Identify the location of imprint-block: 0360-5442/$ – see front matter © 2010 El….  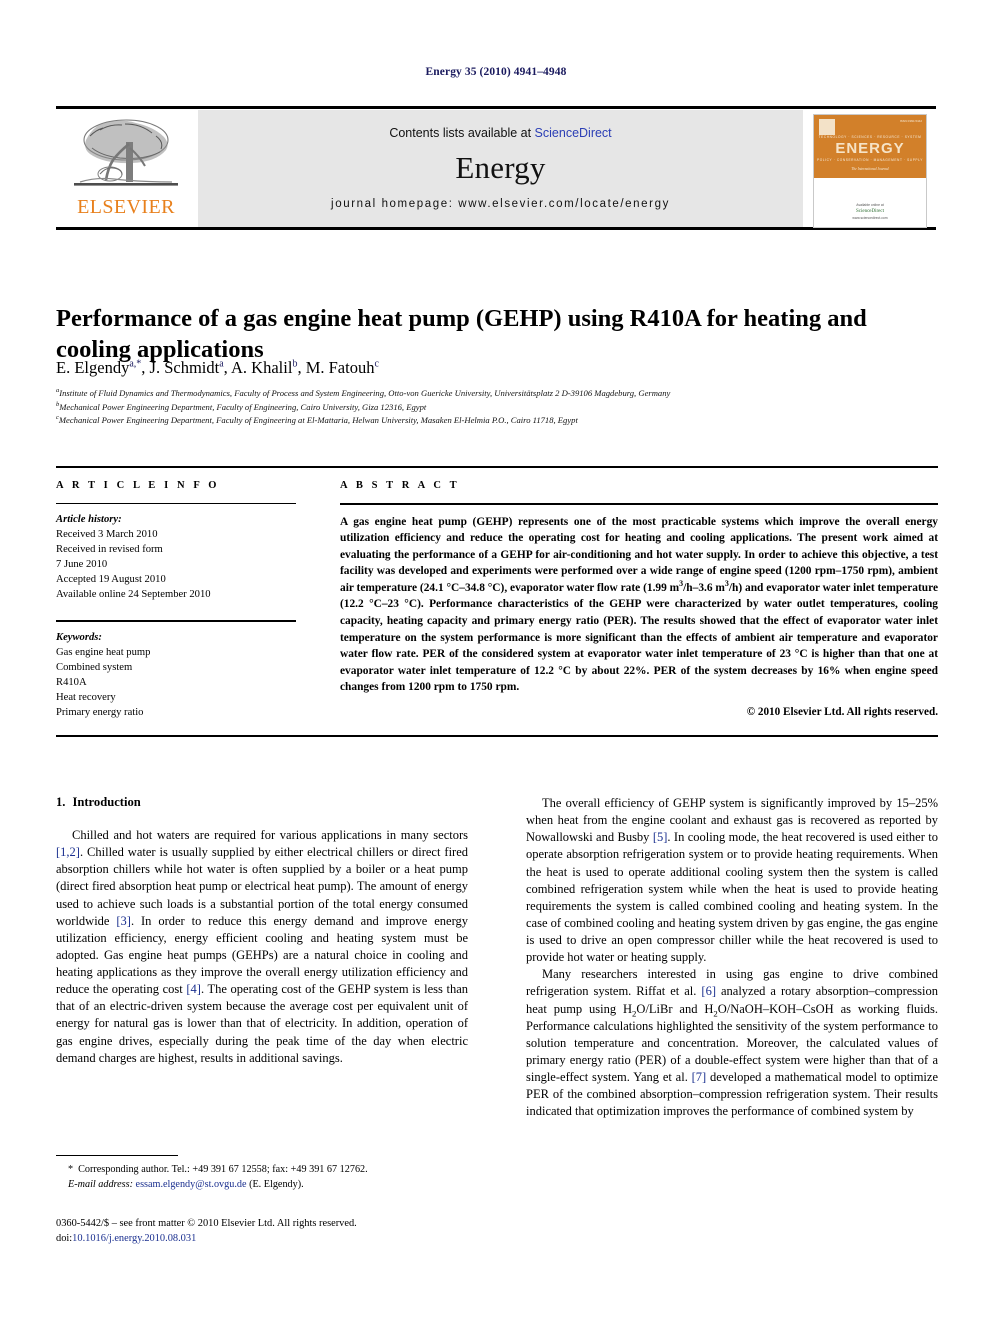
(271, 1231).